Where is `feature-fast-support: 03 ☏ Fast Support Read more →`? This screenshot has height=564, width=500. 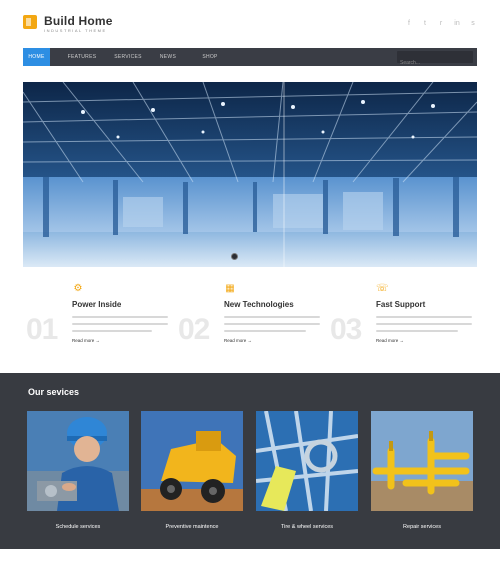
feature-fast-support: 03 ☏ Fast Support Read more → is located at coordinates (401, 318).